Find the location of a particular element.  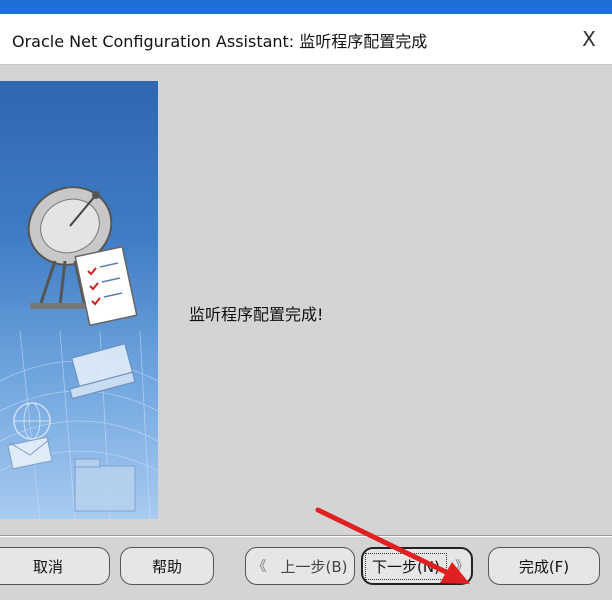

finish-button: 完成(F) is located at coordinates (544, 566).